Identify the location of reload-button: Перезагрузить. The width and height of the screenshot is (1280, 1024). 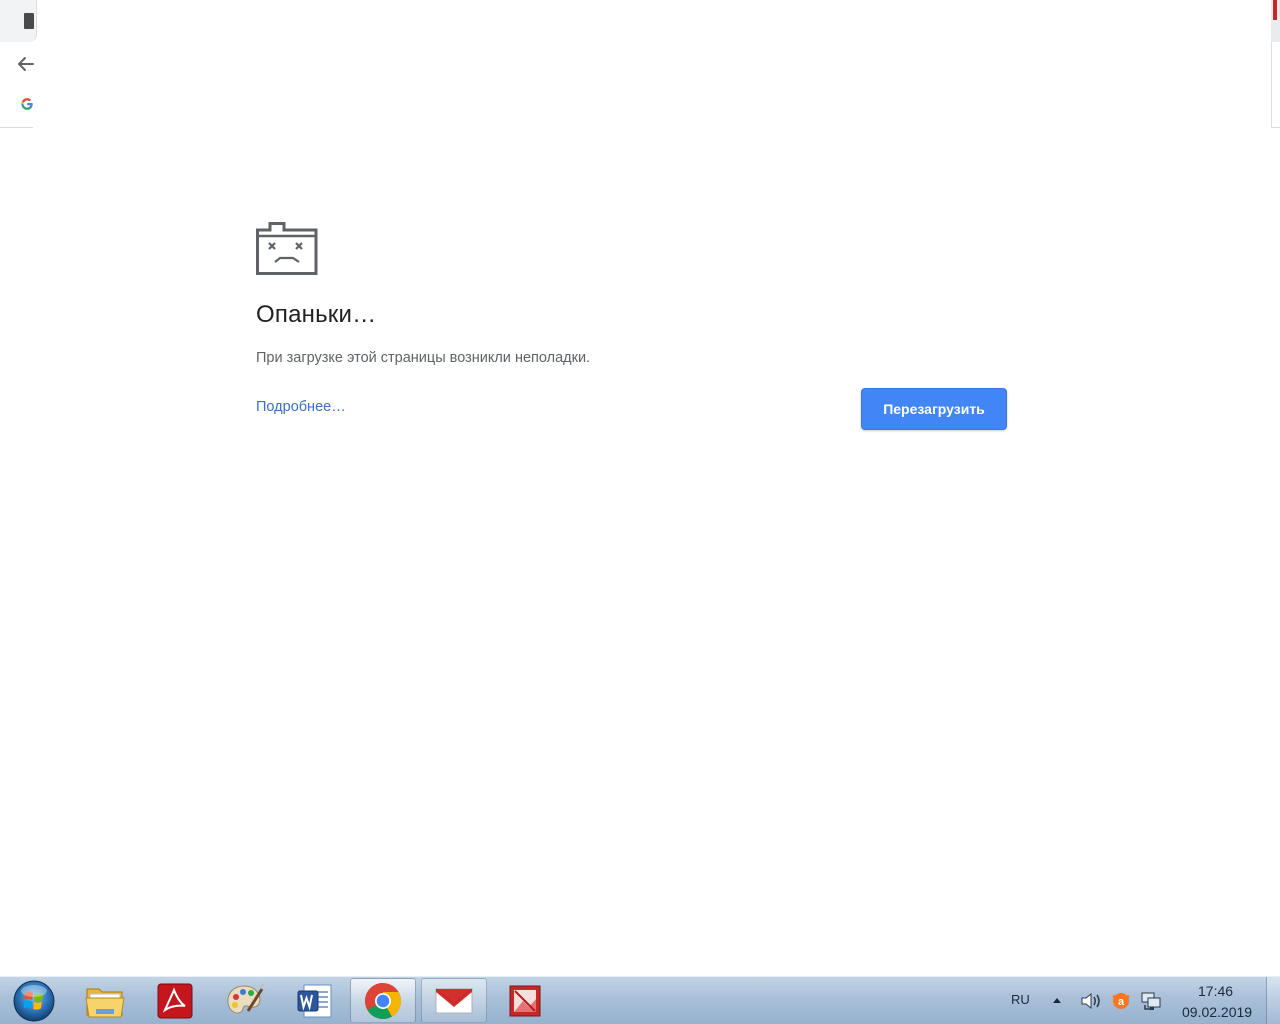
(934, 409).